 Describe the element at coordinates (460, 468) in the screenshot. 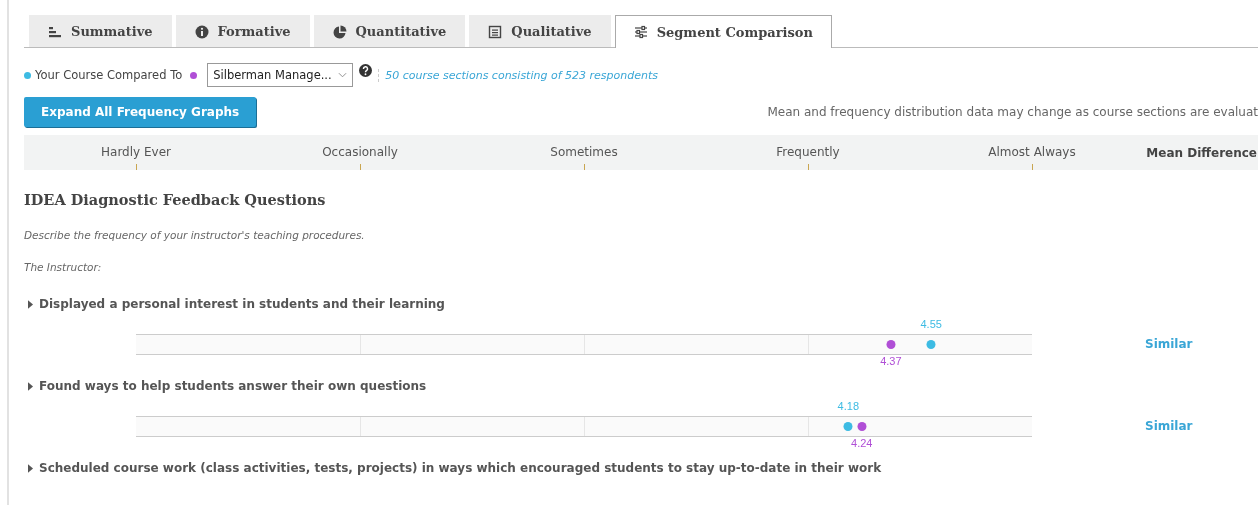

I see `question-text: Scheduled course work (class activities, tests, projects) in ways which encouraged students to stay up-to-date in their work` at that location.